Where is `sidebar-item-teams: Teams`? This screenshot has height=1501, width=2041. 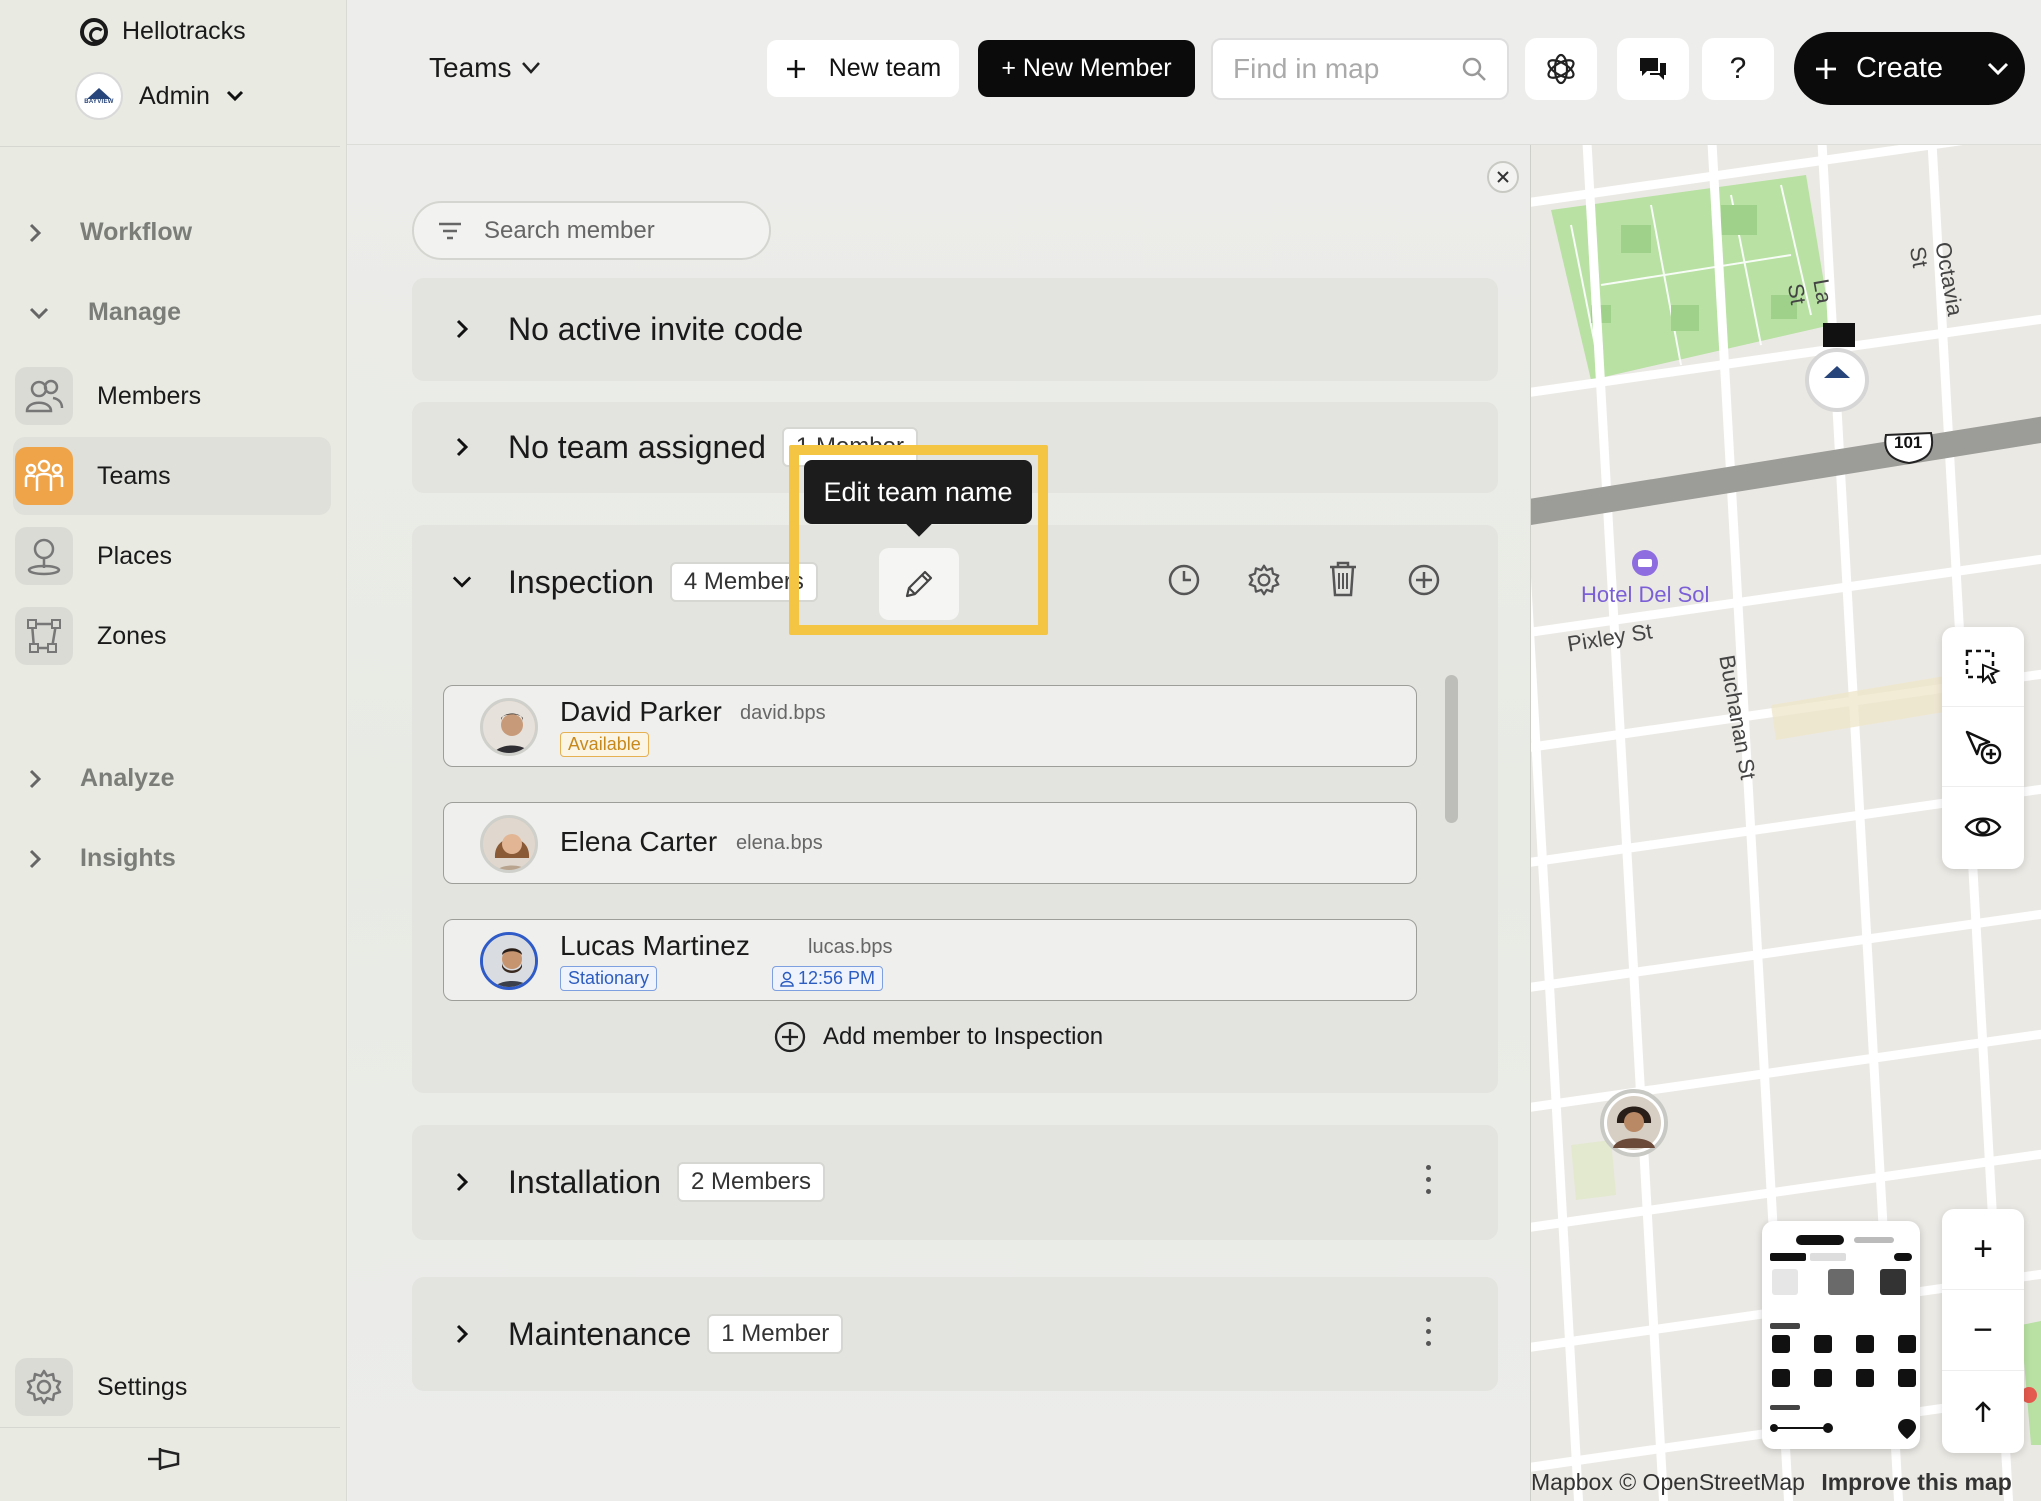
sidebar-item-teams: Teams is located at coordinates (172, 476).